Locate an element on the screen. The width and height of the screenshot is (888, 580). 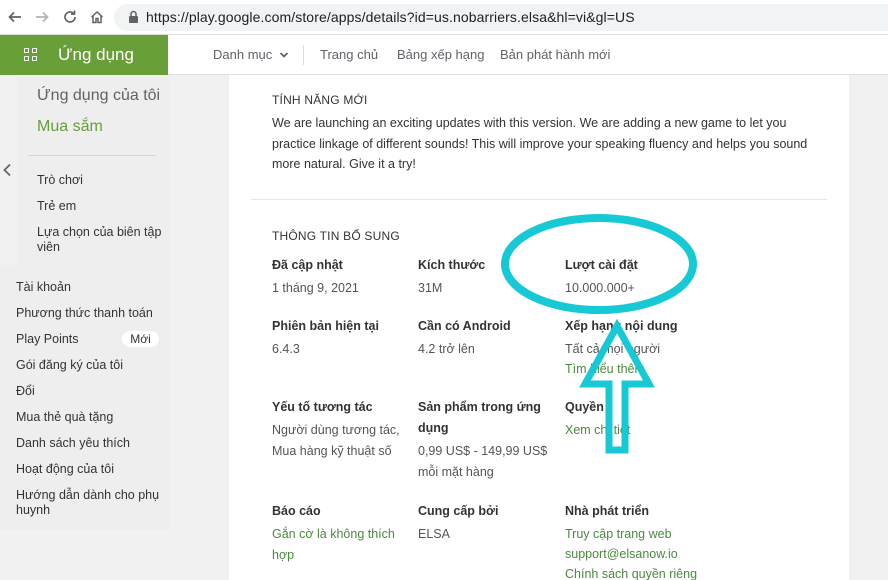
view-details-link: Xem chi tiết is located at coordinates (597, 430).